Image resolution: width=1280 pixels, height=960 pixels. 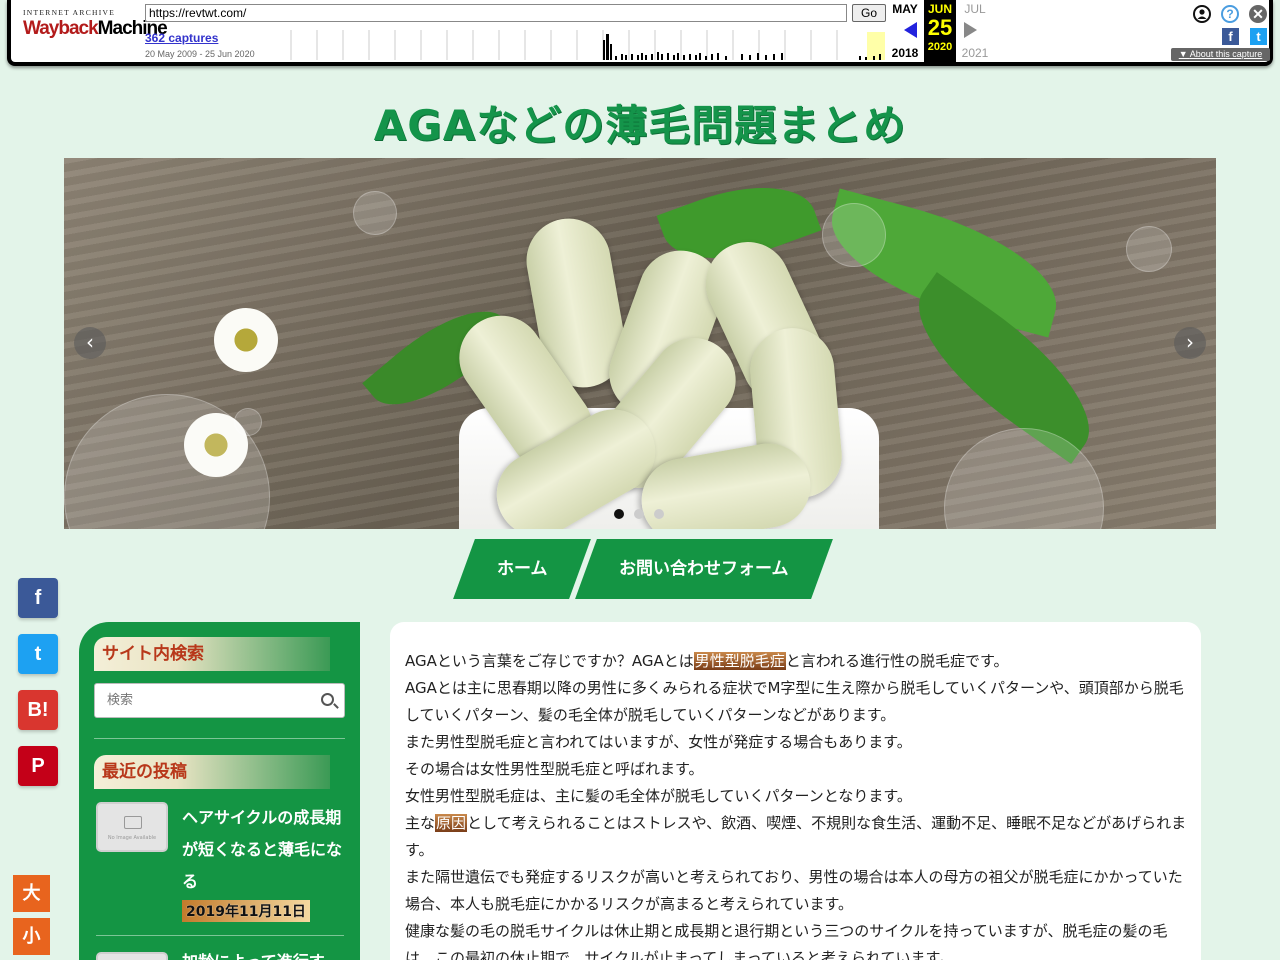 What do you see at coordinates (940, 47) in the screenshot?
I see `current-year: 2020` at bounding box center [940, 47].